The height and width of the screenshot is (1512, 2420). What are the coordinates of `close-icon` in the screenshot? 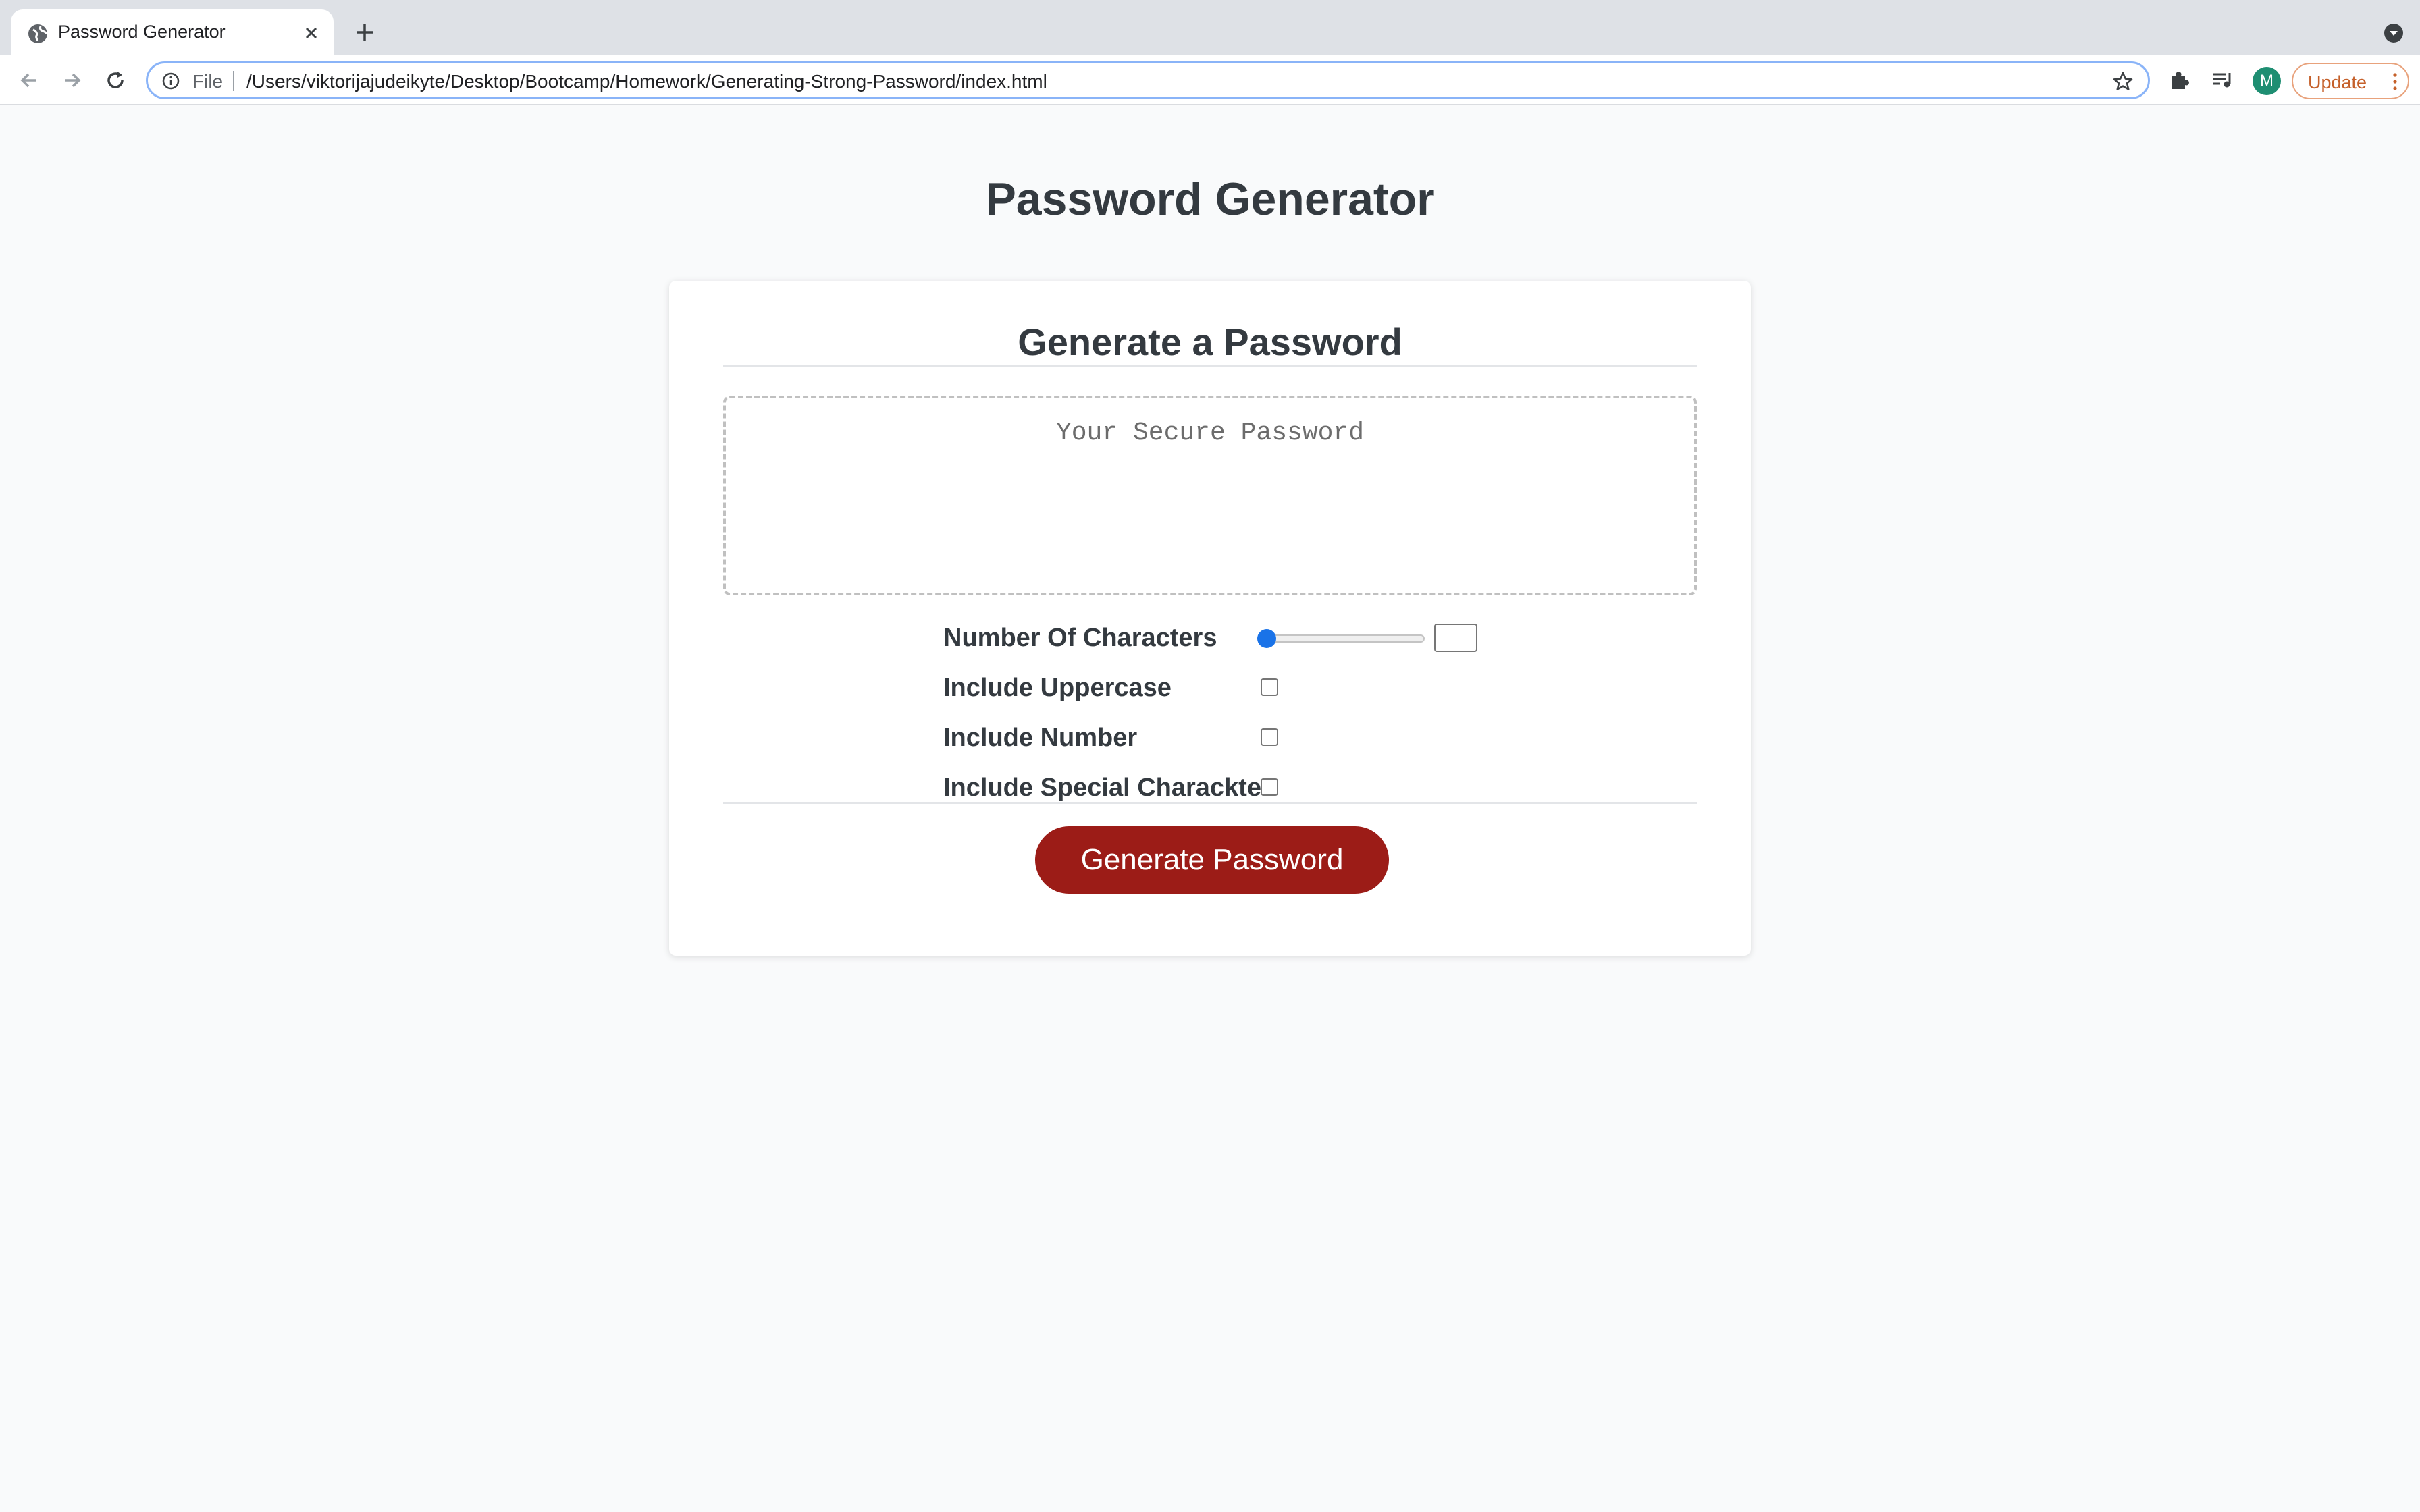 It's located at (311, 33).